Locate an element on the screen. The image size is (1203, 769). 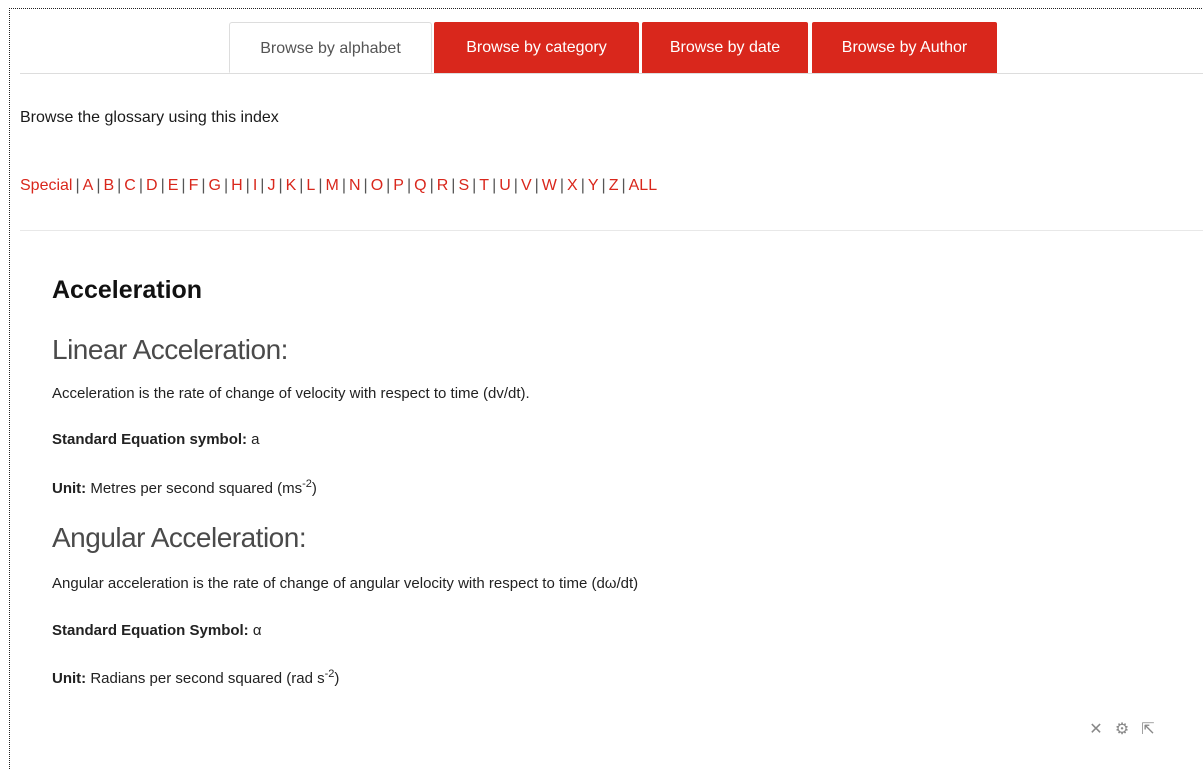
angular-acceleration-heading: Angular Acceleration: is located at coordinates (179, 537).